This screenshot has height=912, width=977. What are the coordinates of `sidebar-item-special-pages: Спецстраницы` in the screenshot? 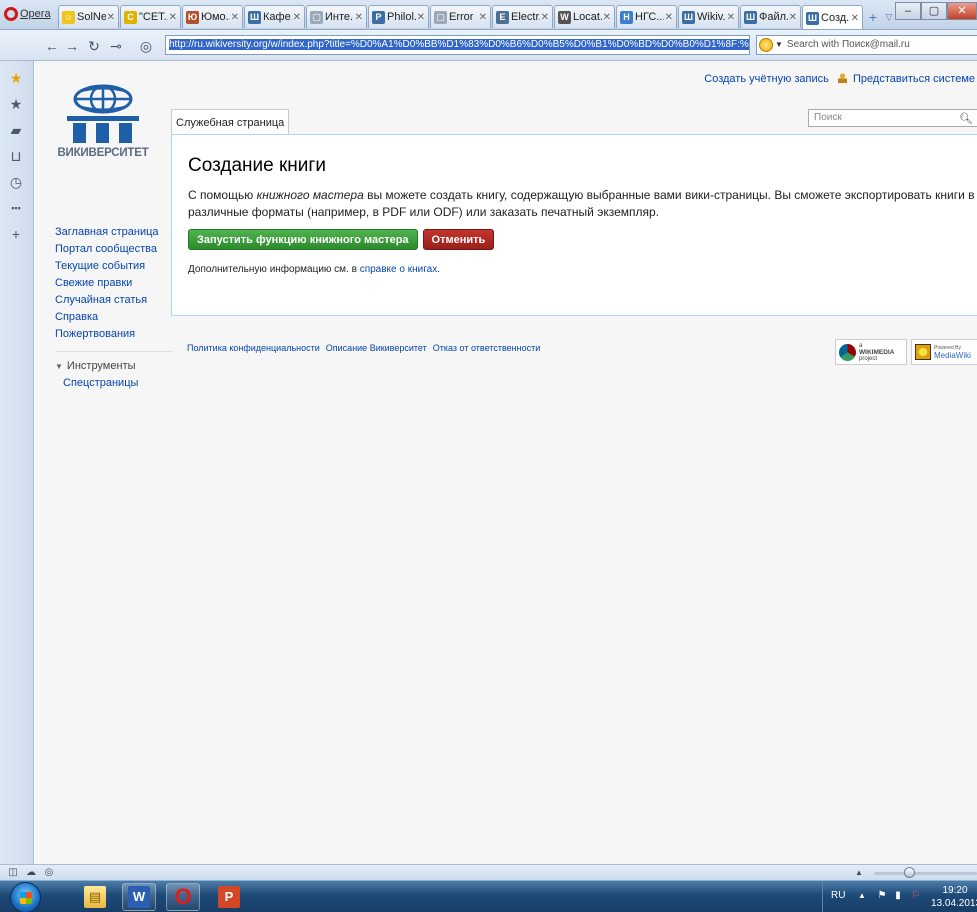 It's located at (118, 383).